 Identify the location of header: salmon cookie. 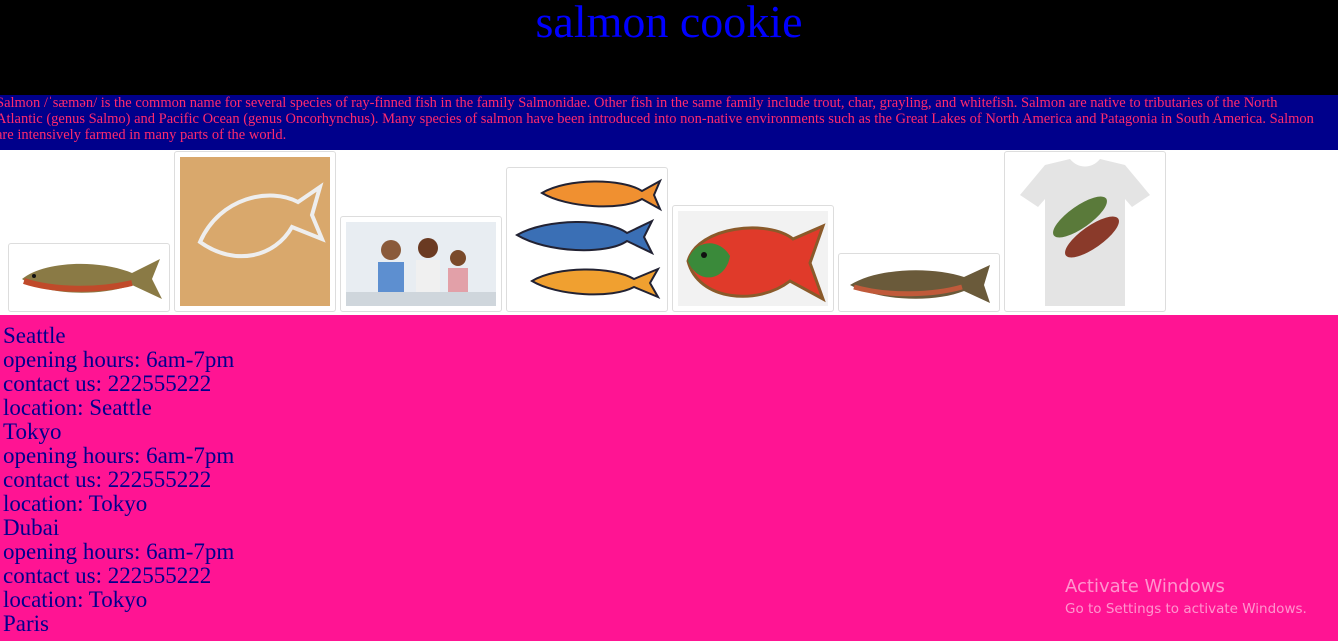
(669, 47).